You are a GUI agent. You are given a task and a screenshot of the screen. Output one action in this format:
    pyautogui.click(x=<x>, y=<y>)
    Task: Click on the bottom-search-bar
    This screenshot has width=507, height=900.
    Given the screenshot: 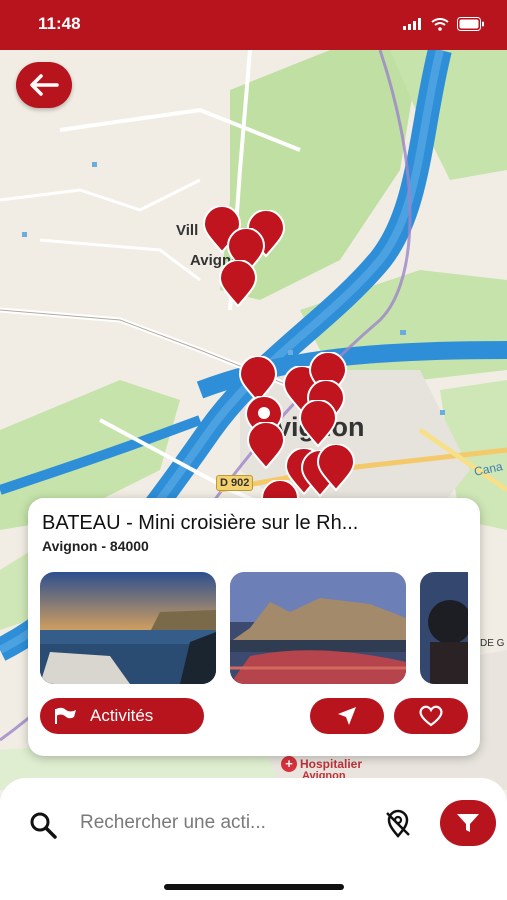 What is the action you would take?
    pyautogui.click(x=253, y=839)
    